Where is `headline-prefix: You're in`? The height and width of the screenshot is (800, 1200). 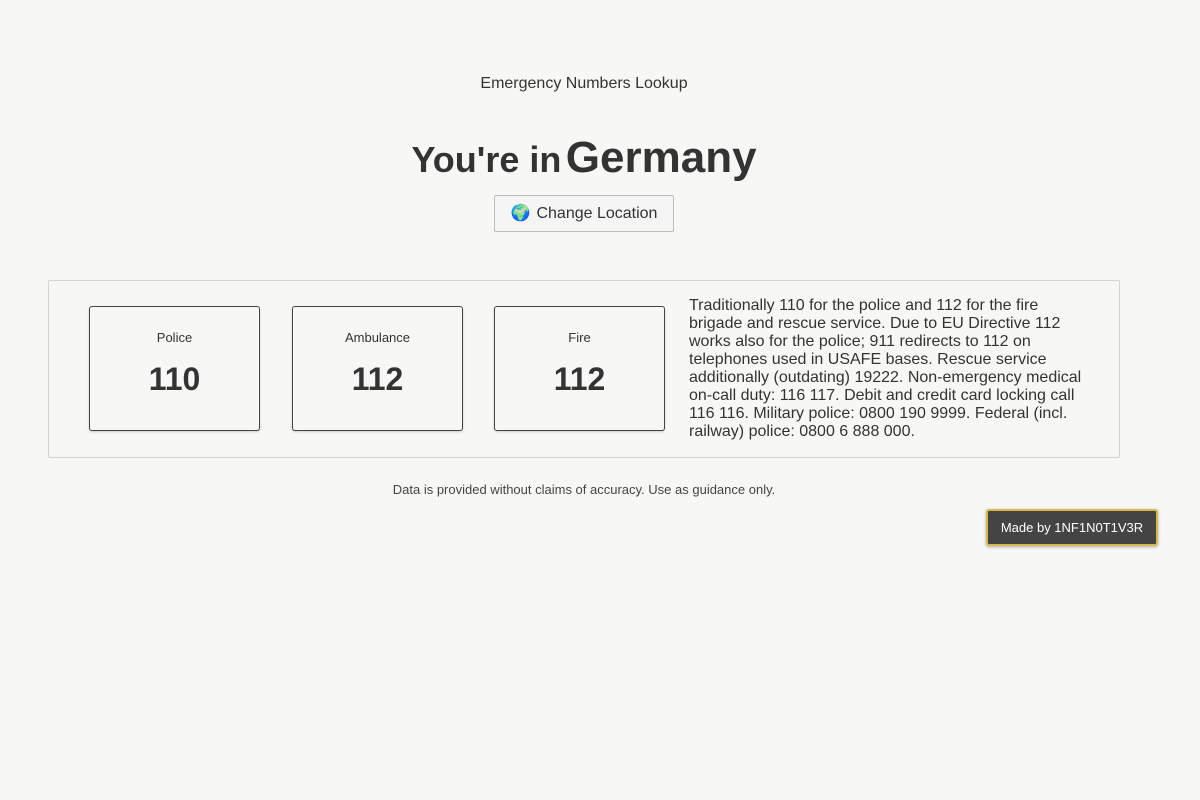 headline-prefix: You're in is located at coordinates (486, 159).